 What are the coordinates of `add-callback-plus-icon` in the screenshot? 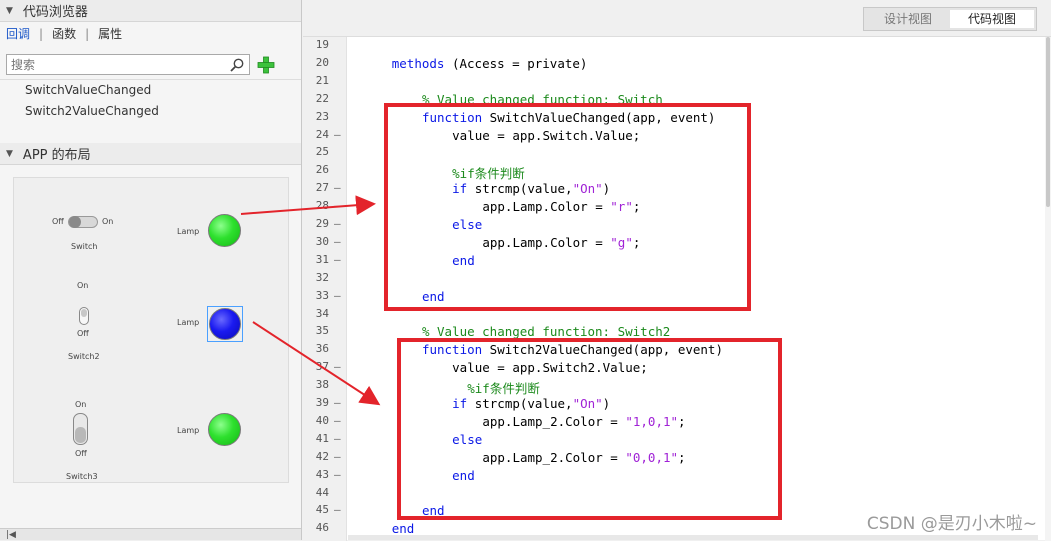 It's located at (266, 65).